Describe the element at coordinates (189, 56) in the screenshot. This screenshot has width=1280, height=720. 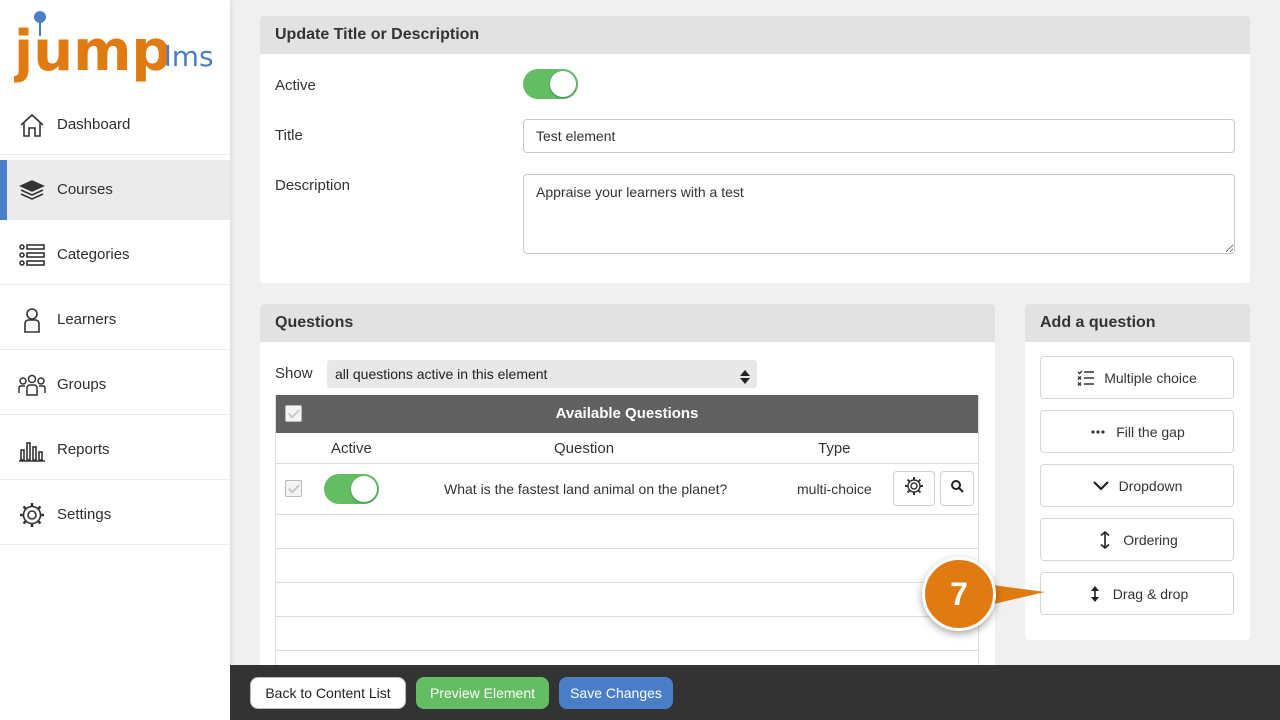
I see `logo-sub-text: lms` at that location.